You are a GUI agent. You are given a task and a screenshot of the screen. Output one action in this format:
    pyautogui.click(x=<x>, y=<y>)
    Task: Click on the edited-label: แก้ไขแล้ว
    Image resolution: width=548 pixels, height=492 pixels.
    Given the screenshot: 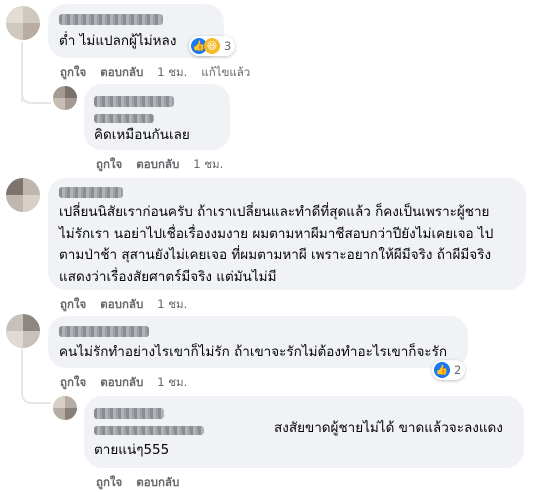 What is the action you would take?
    pyautogui.click(x=226, y=72)
    